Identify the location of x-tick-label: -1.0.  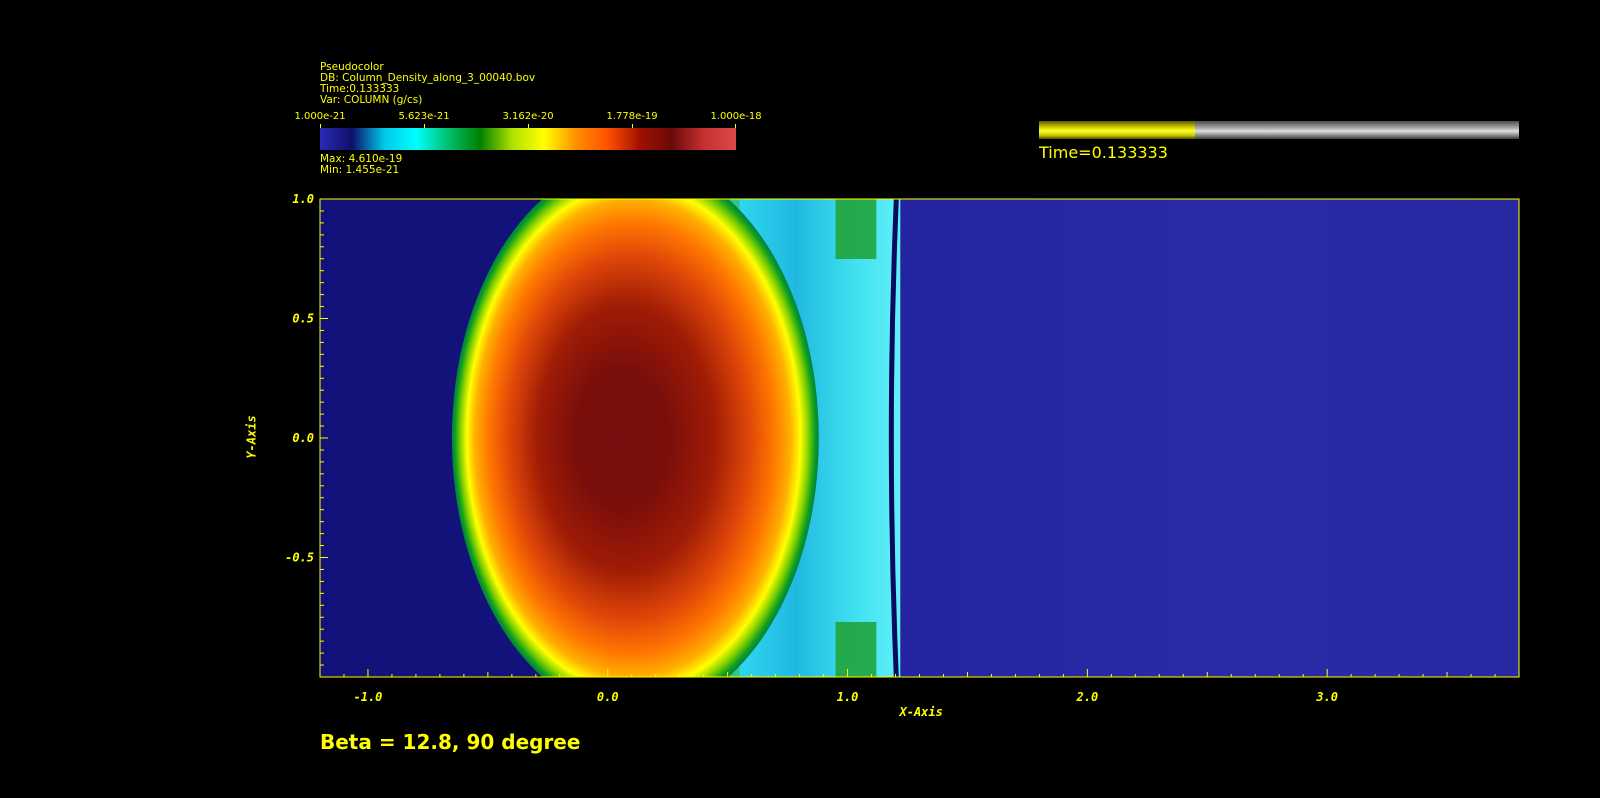
(368, 697).